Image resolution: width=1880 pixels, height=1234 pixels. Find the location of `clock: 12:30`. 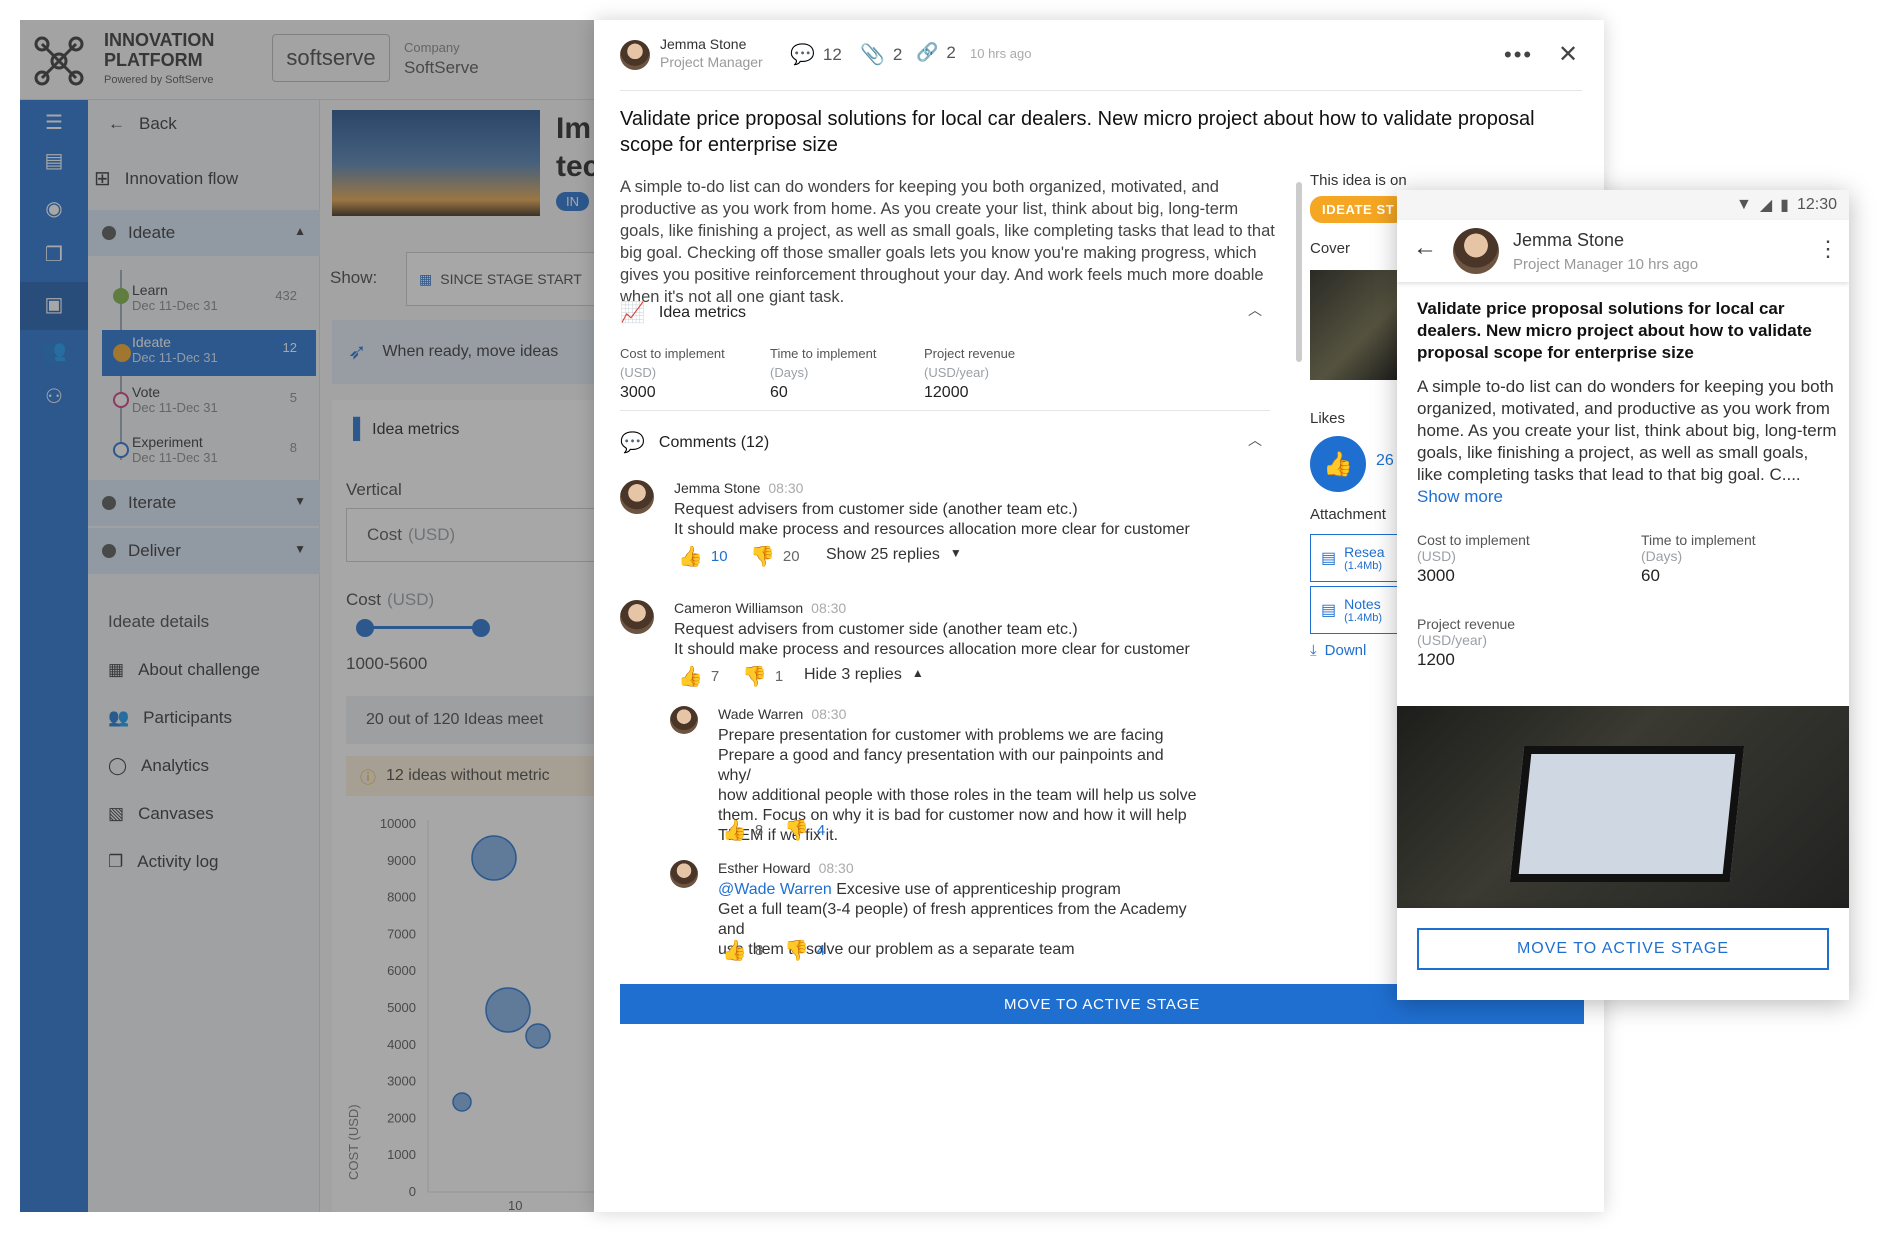

clock: 12:30 is located at coordinates (1816, 204).